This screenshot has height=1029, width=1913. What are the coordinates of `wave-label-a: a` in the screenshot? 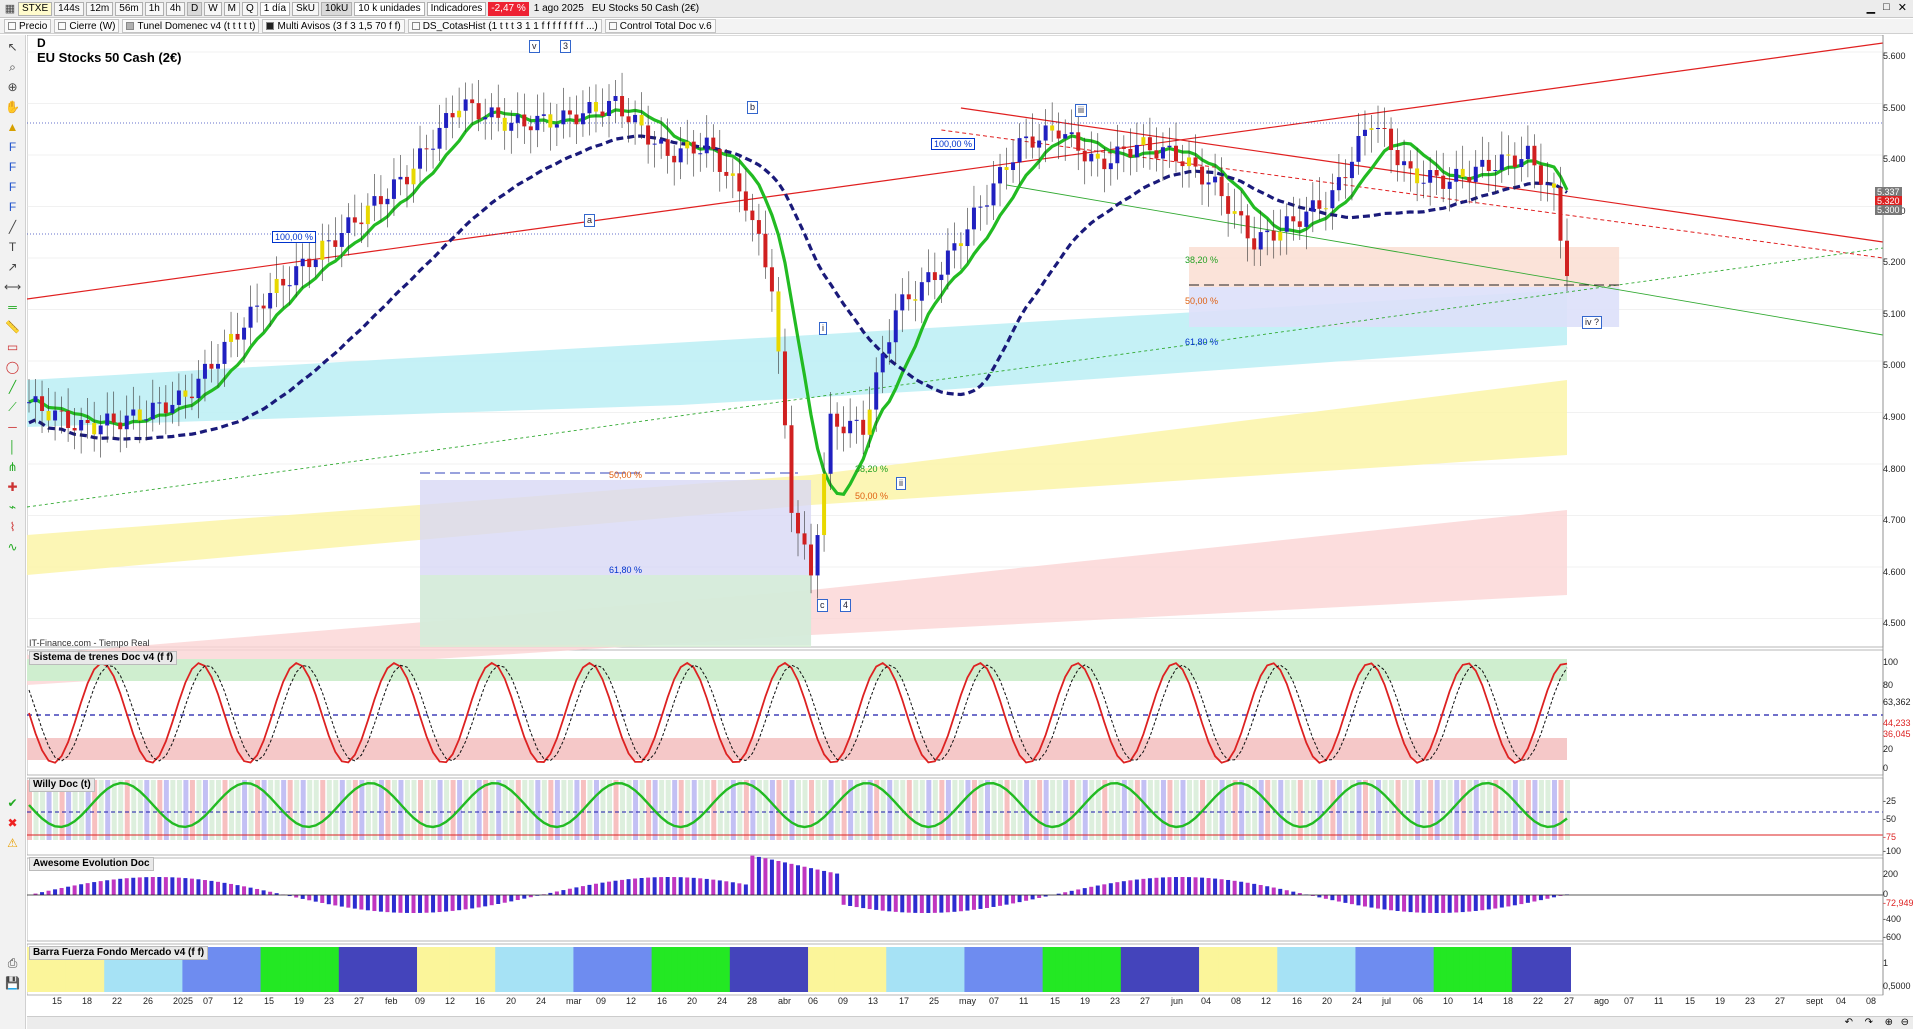 It's located at (590, 220).